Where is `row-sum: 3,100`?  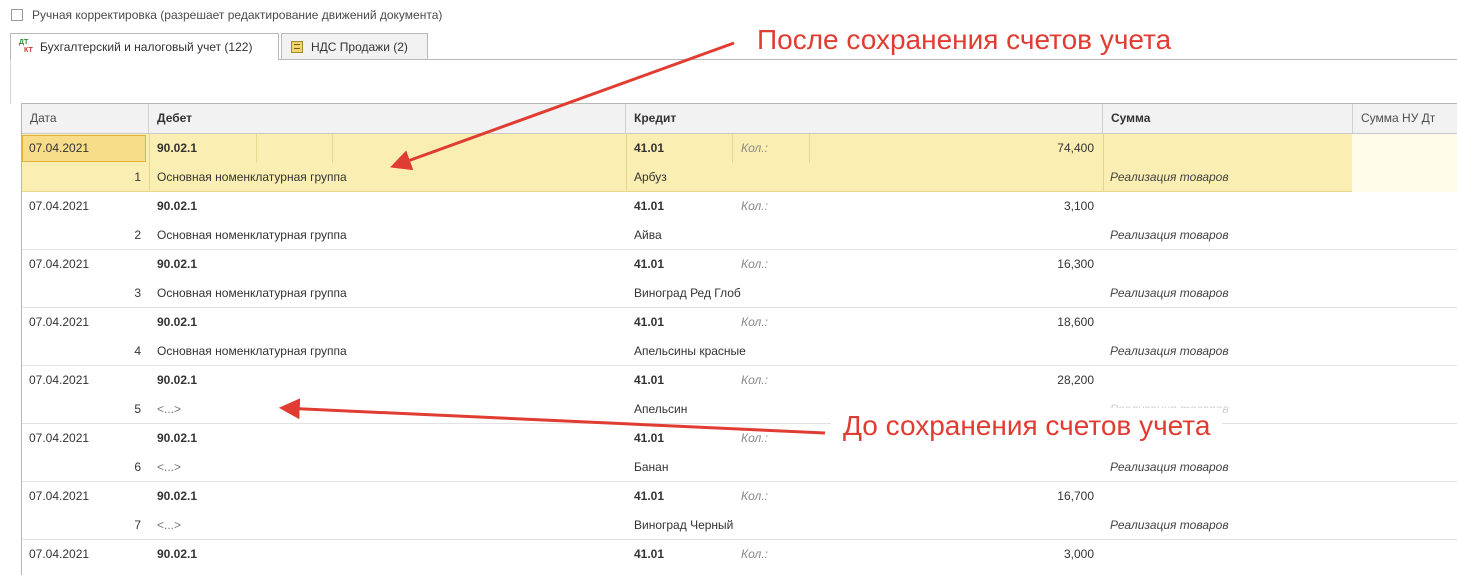 row-sum: 3,100 is located at coordinates (958, 206).